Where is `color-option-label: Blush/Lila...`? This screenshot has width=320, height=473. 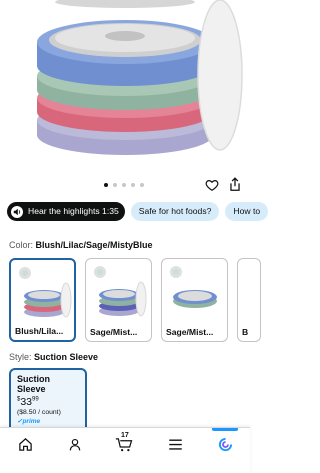
color-option-label: Blush/Lila... is located at coordinates (39, 331).